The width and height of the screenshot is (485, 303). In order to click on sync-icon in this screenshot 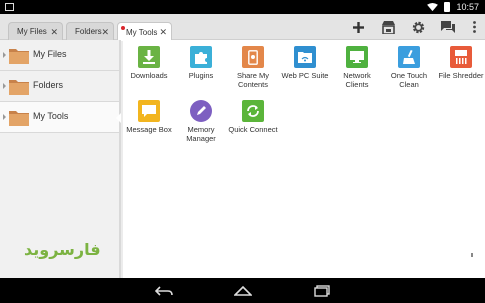, I will do `click(253, 111)`.